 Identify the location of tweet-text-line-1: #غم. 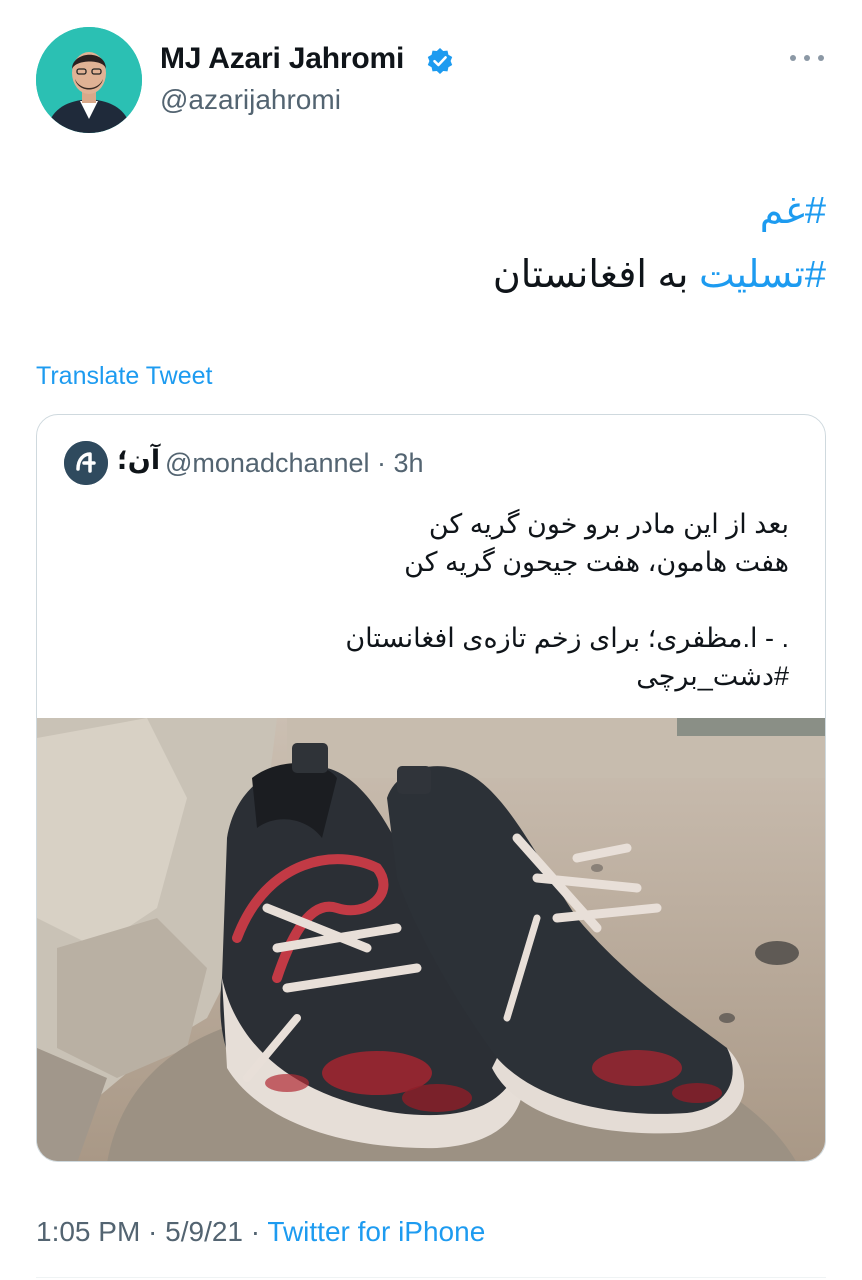
(793, 210).